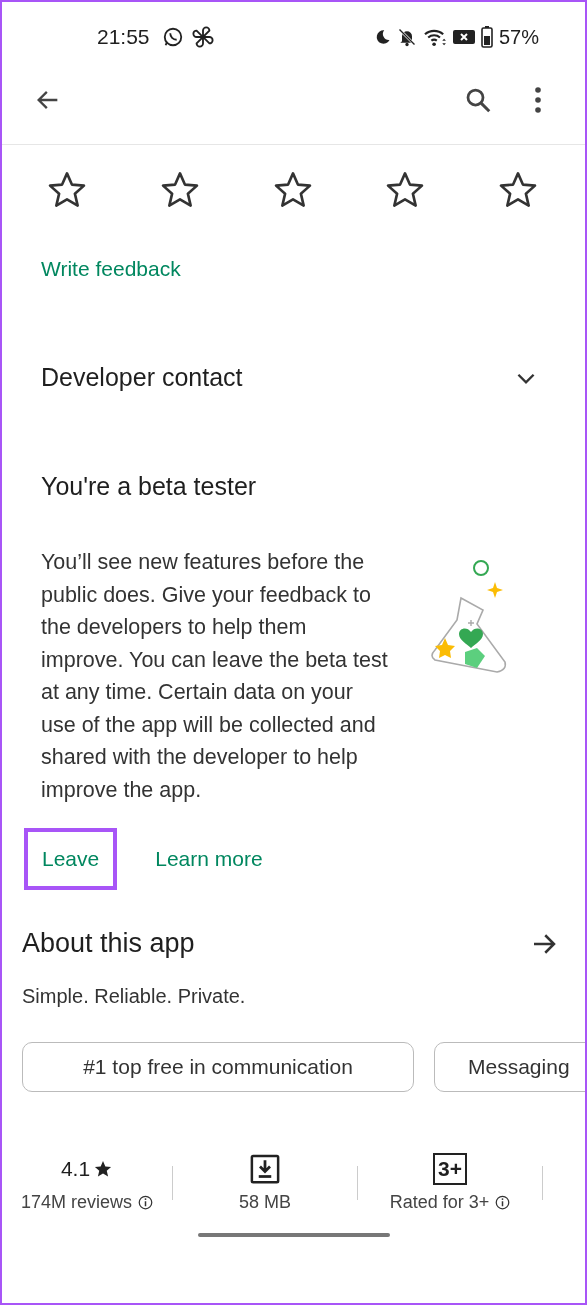 The image size is (587, 1305). Describe the element at coordinates (123, 37) in the screenshot. I see `clock-time: 21:55` at that location.